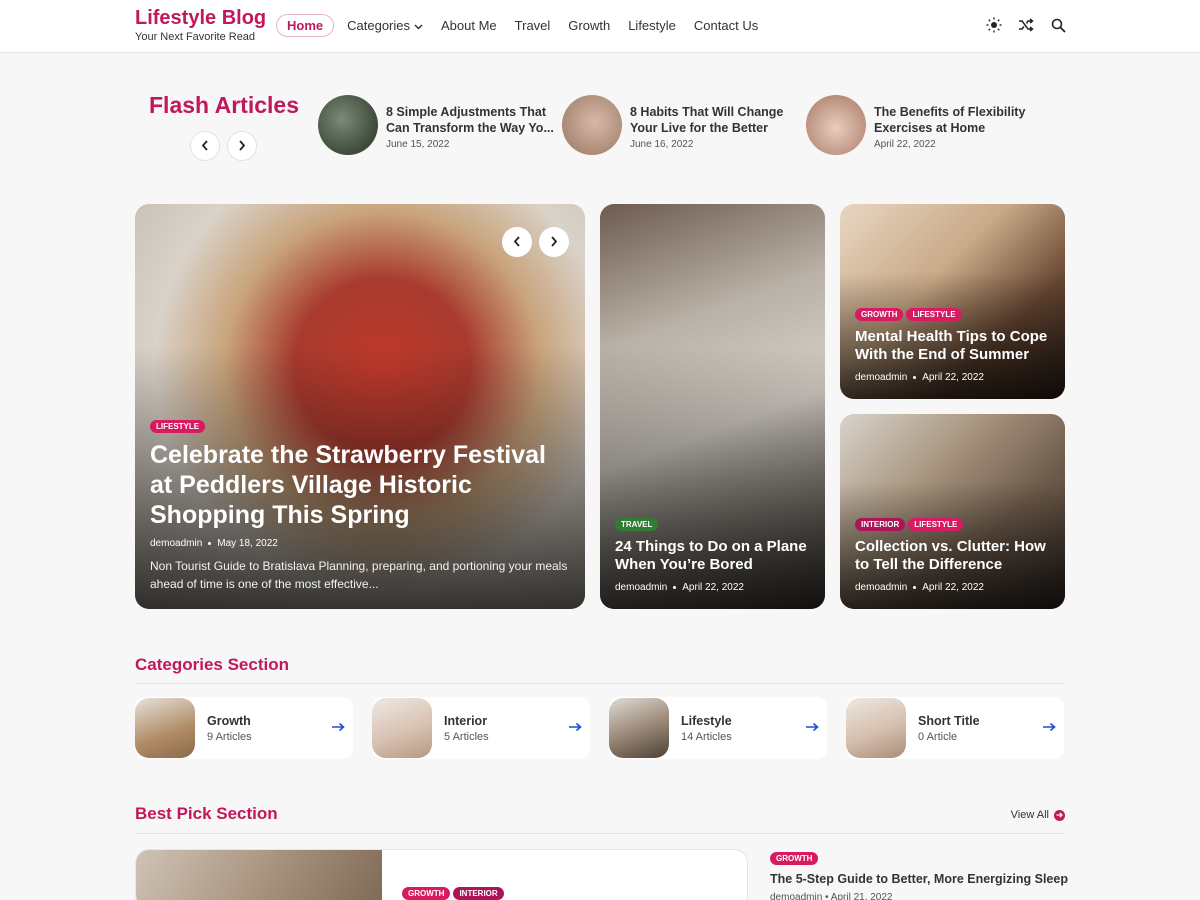 The width and height of the screenshot is (1200, 900). Describe the element at coordinates (1059, 815) in the screenshot. I see `arrow-right-circle-icon` at that location.